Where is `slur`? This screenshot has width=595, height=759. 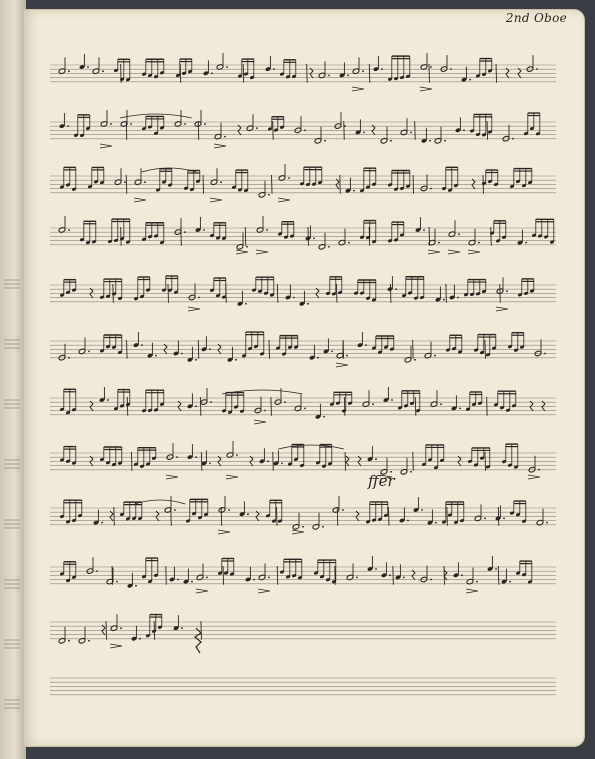 slur is located at coordinates (311, 447).